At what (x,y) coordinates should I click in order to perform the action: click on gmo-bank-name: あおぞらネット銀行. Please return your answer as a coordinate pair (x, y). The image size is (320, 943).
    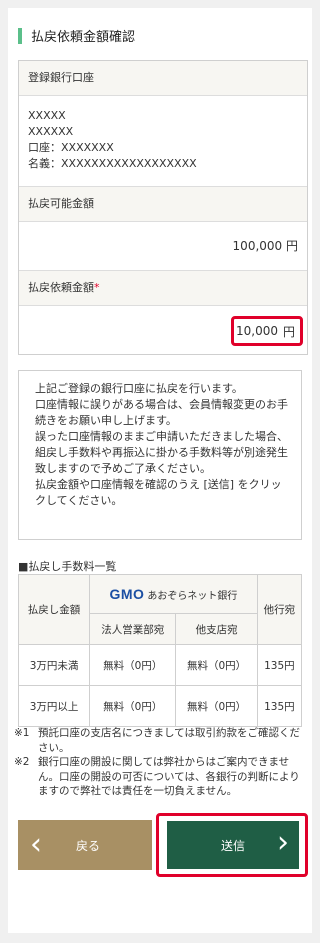
    Looking at the image, I should click on (192, 596).